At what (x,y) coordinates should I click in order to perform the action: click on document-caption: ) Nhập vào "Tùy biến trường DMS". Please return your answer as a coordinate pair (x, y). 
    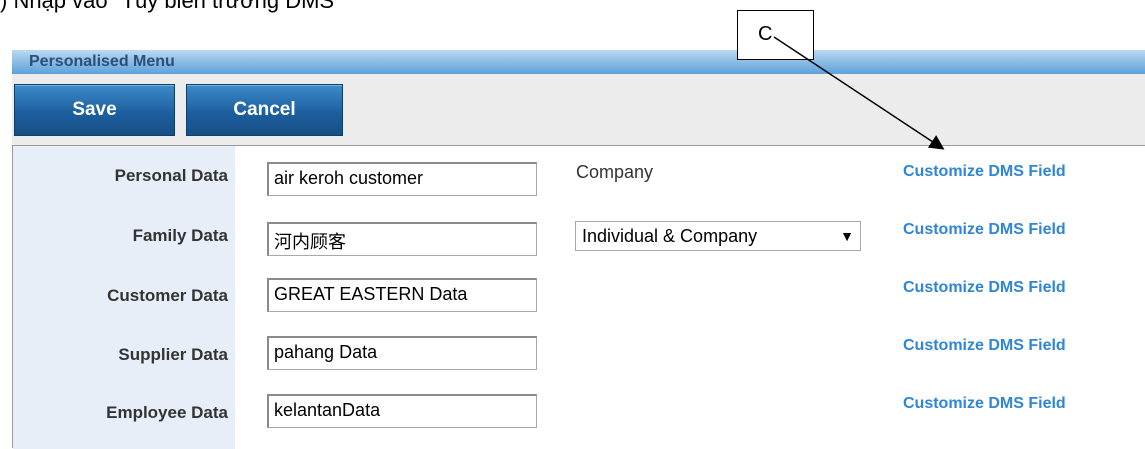
    Looking at the image, I should click on (171, 6).